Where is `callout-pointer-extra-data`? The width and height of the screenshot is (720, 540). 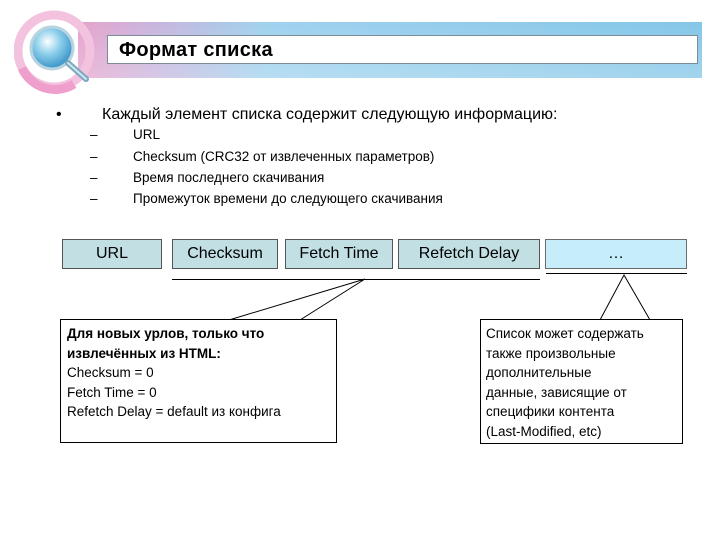 callout-pointer-extra-data is located at coordinates (625, 297).